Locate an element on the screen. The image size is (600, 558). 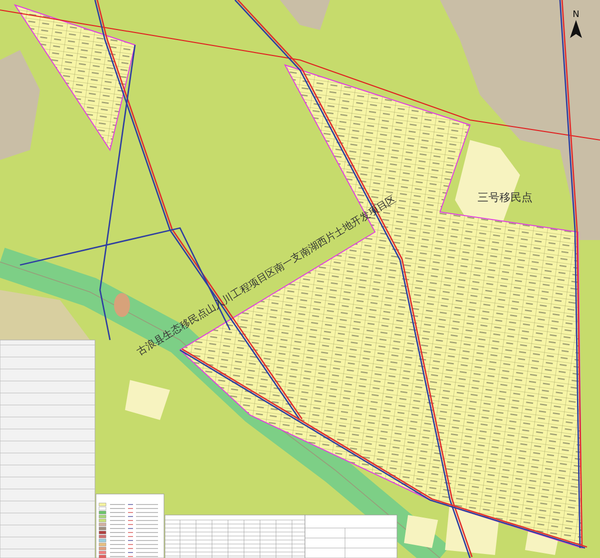
legend-drawing is located at coordinates (130, 526).